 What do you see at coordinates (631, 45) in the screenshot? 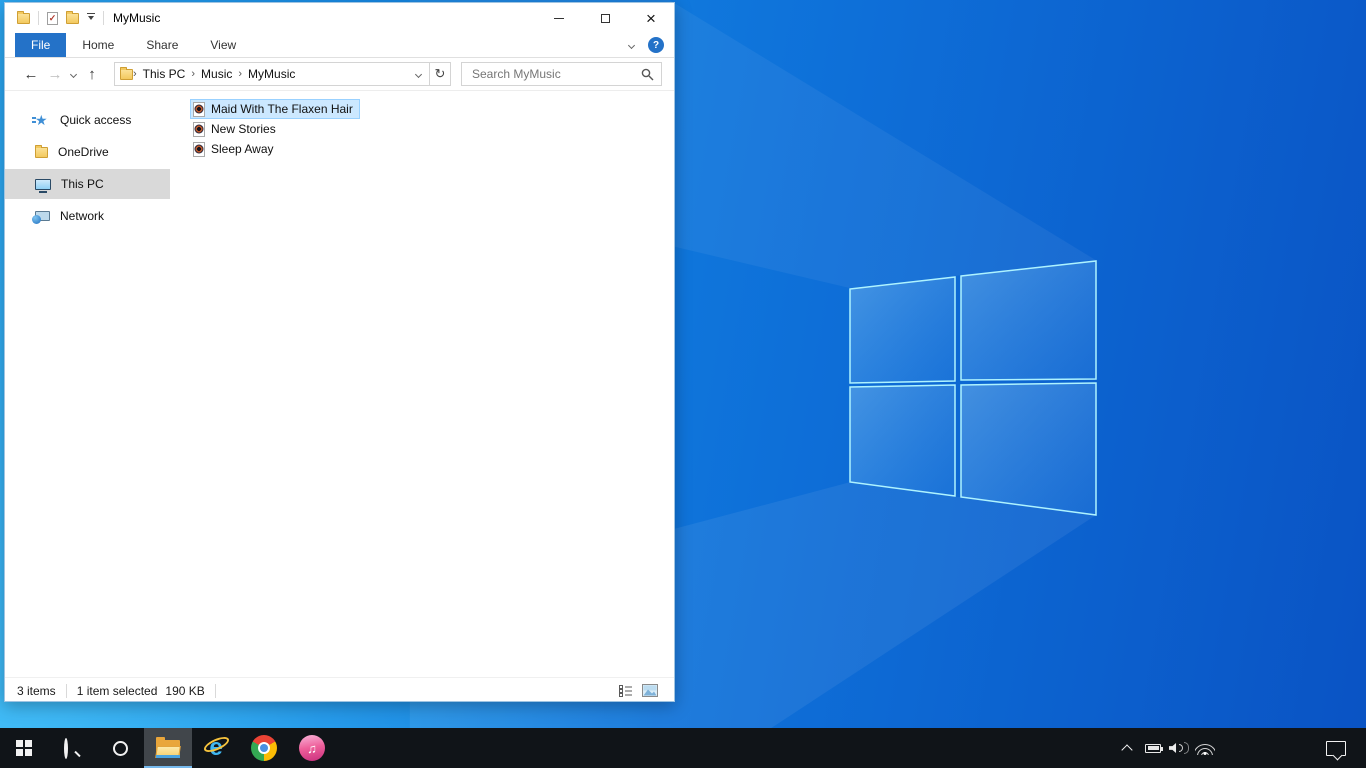
I see `expand-ribbon-icon` at bounding box center [631, 45].